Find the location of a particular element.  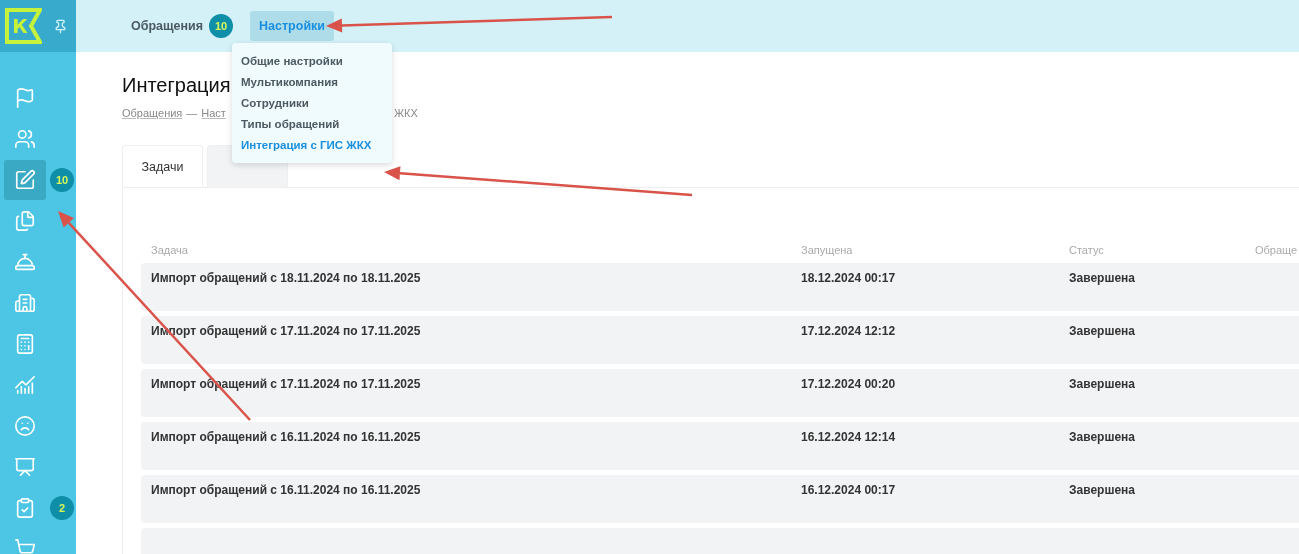

clipboard-check-icon is located at coordinates (25, 508).